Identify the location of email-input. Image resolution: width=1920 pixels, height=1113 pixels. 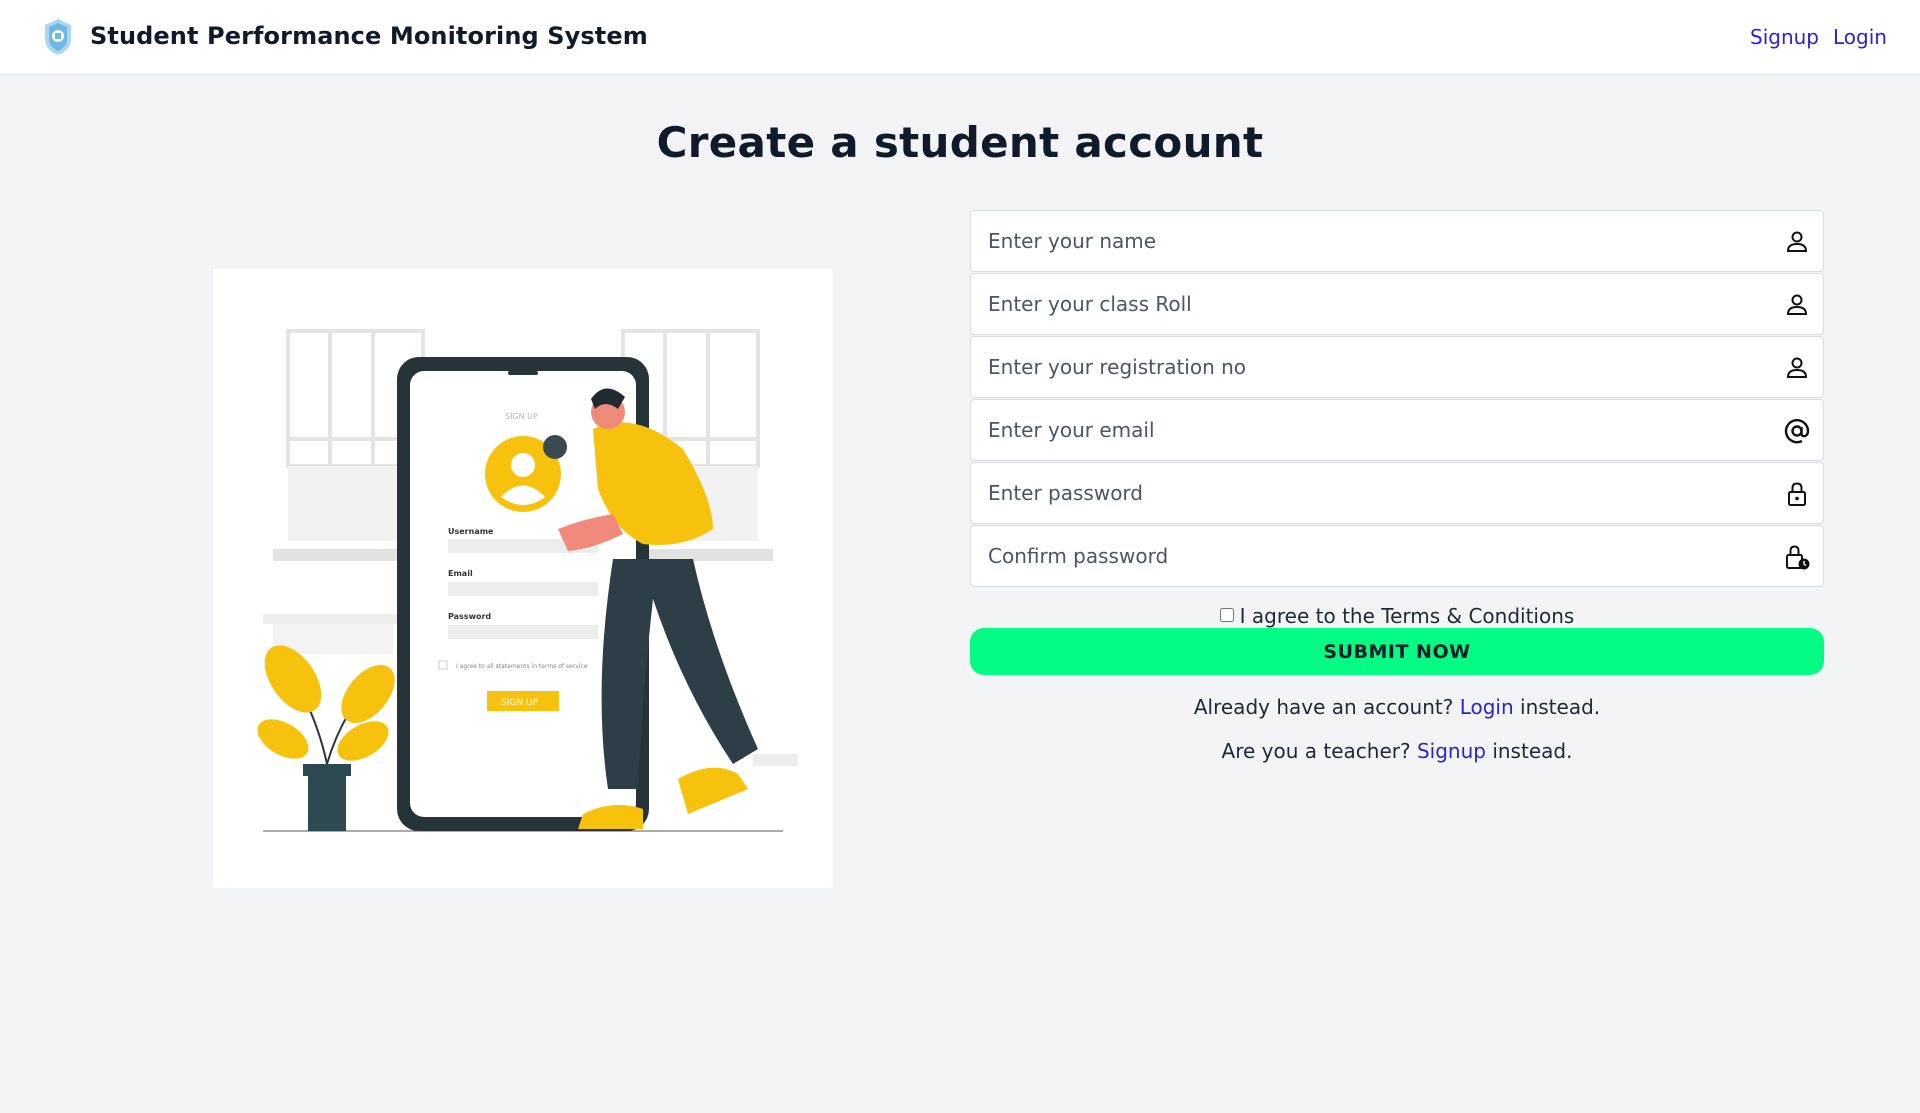
(1397, 430).